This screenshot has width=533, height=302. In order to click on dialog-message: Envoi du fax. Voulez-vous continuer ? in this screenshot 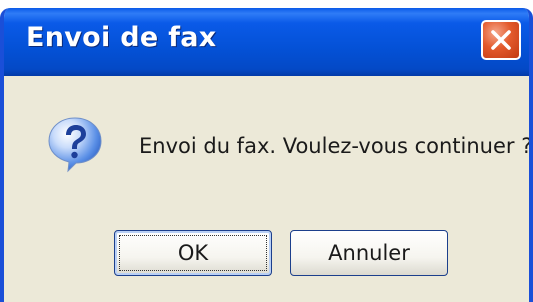, I will do `click(336, 146)`.